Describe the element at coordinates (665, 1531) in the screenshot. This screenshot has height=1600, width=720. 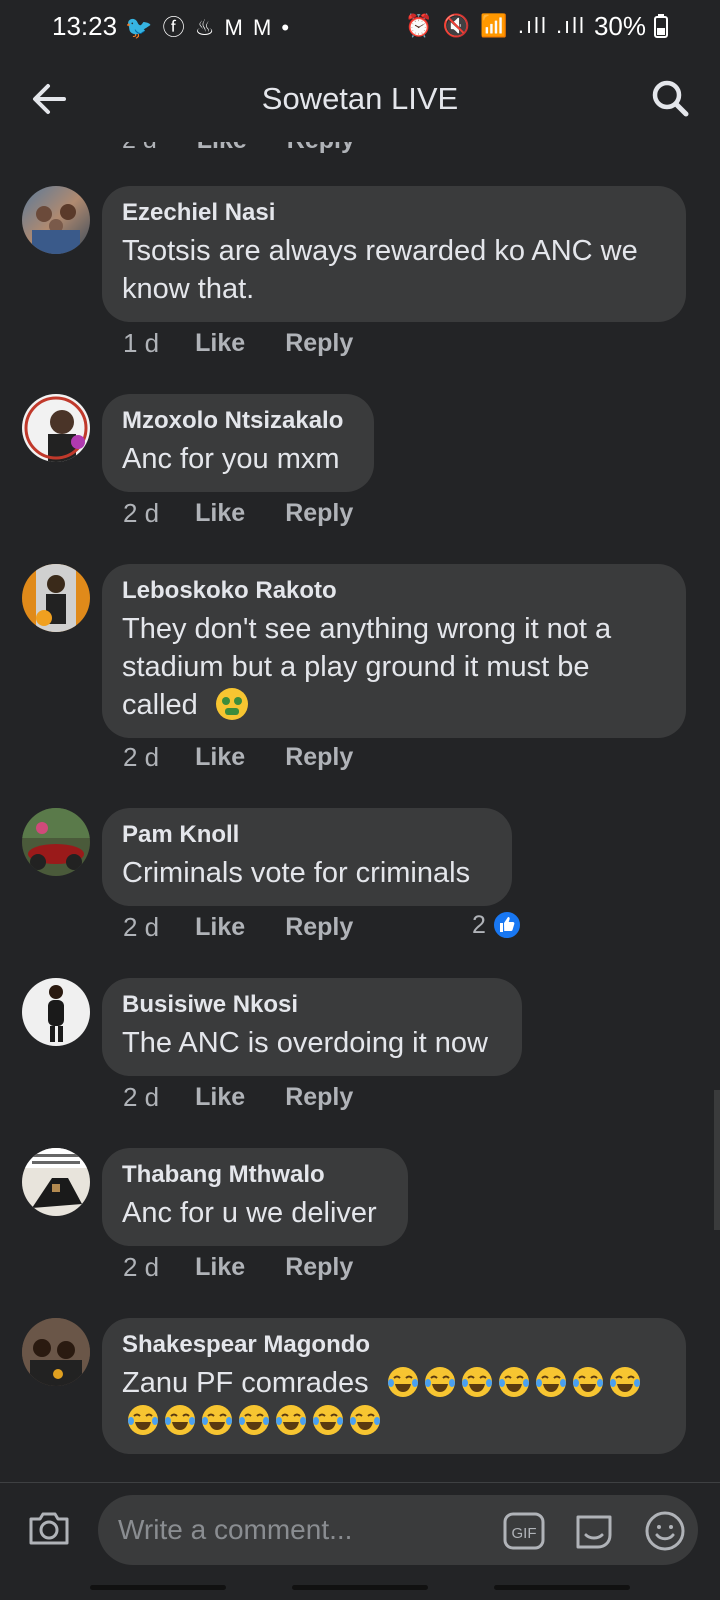
I see `emoji-icon` at that location.